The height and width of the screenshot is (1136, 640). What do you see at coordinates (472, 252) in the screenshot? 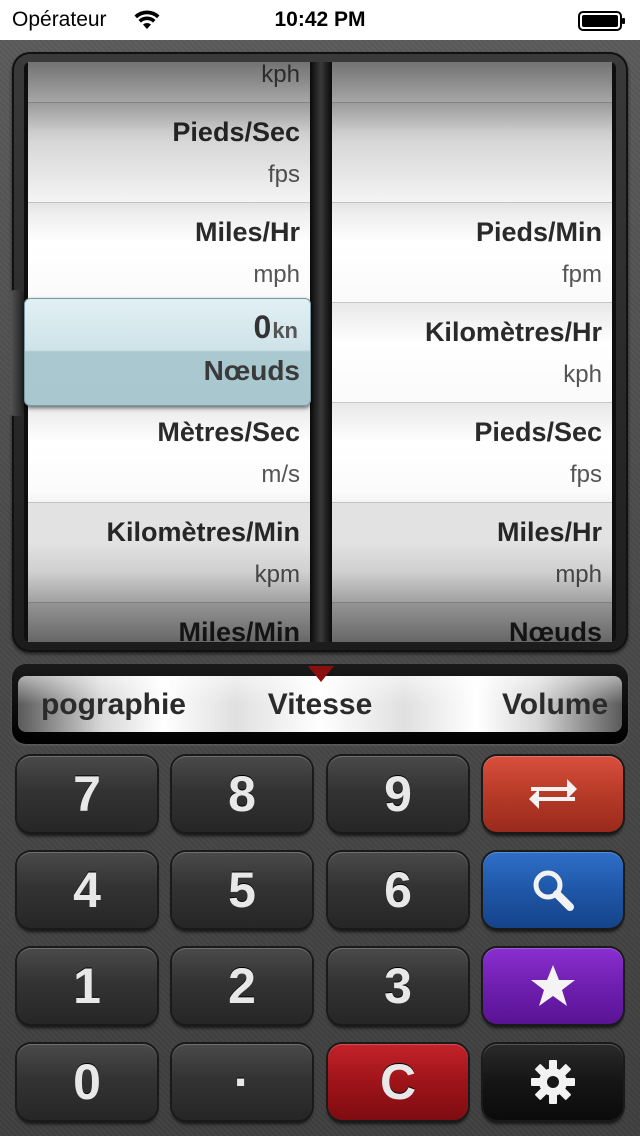
I see `wheel-row: Pieds/Min fpm` at bounding box center [472, 252].